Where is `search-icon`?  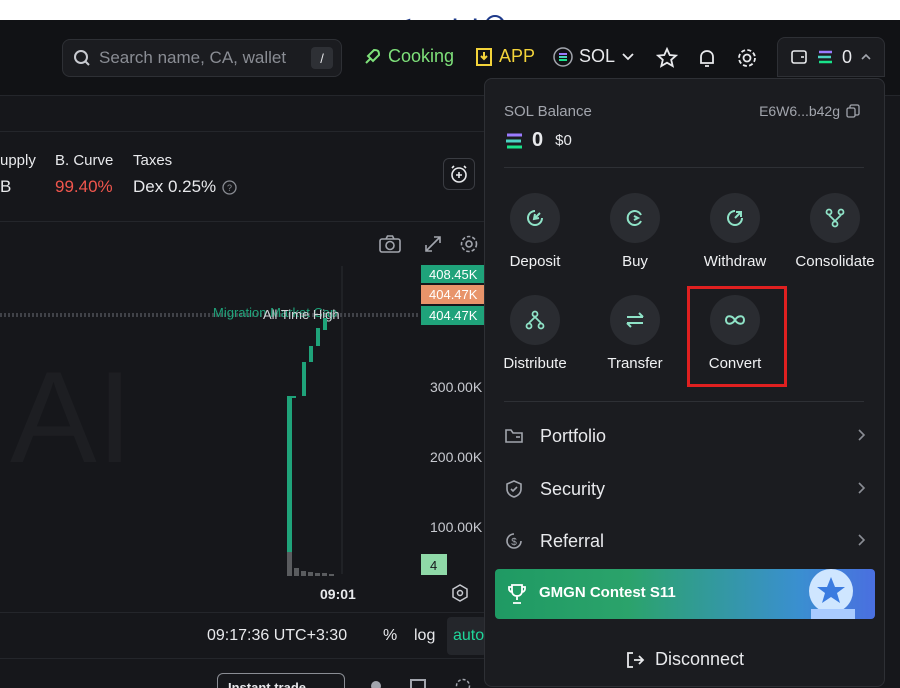 search-icon is located at coordinates (82, 58).